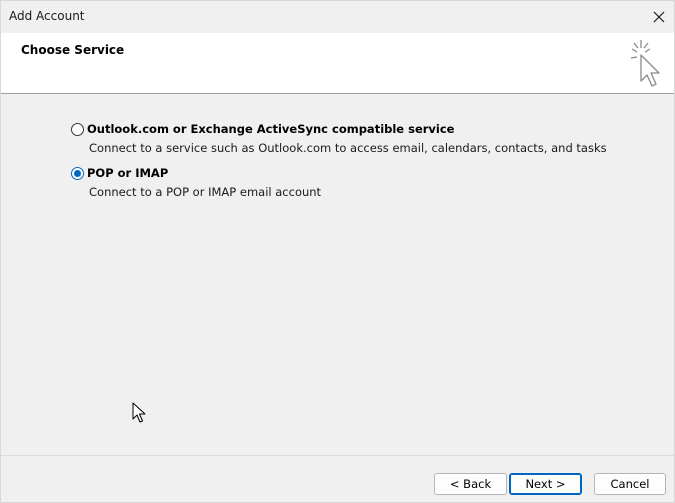 This screenshot has width=675, height=503. I want to click on title-bar: Add Account, so click(337, 17).